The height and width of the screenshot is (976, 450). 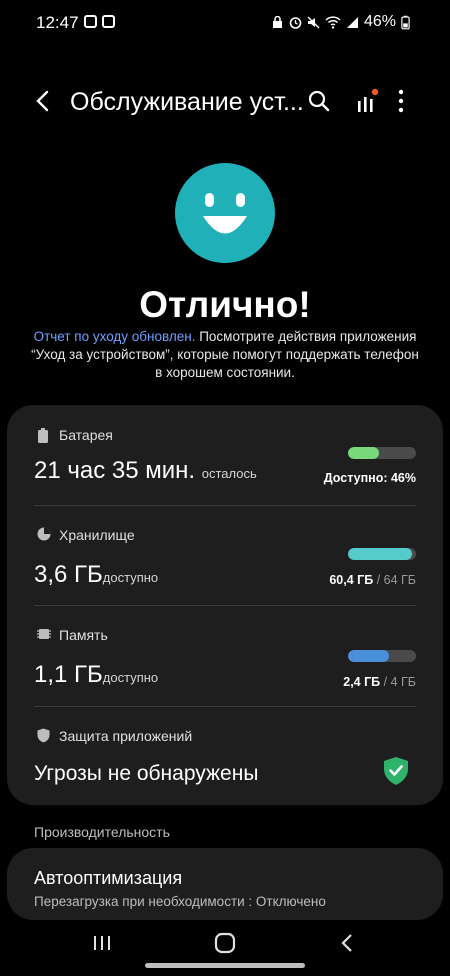 I want to click on care-report-link: Отчет по уходу обновлен., so click(x=115, y=336).